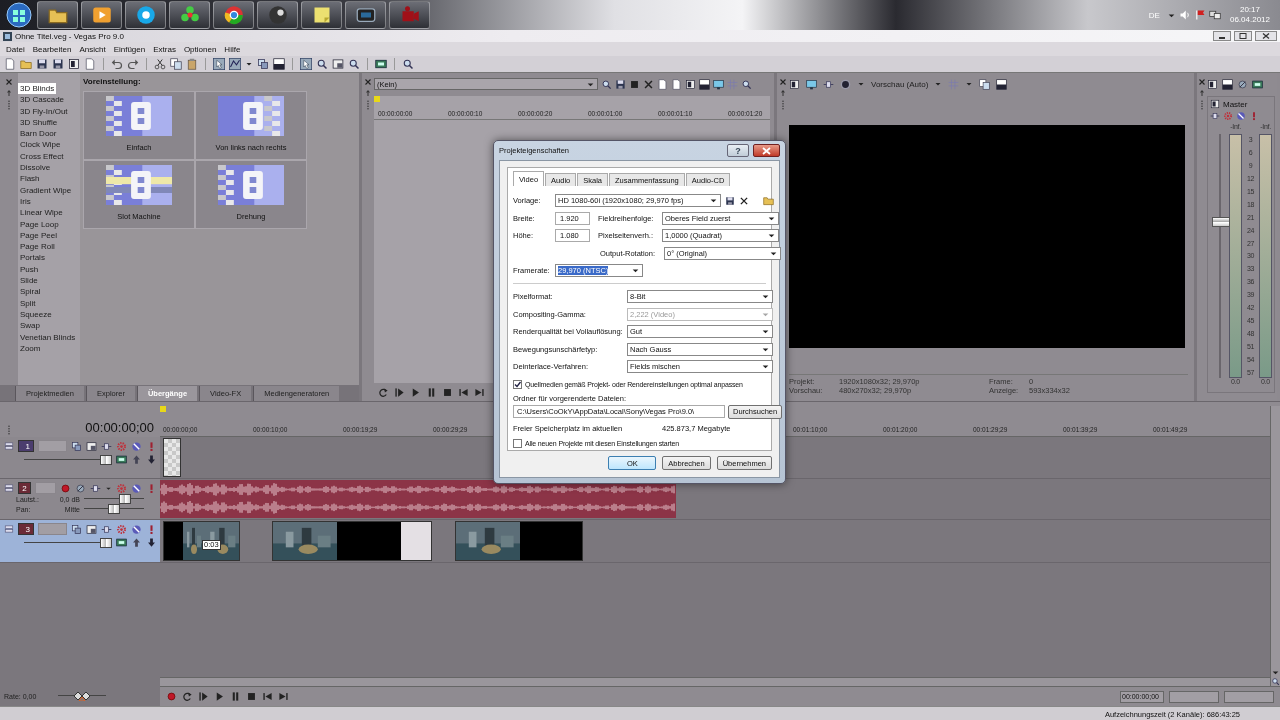  What do you see at coordinates (30, 348) in the screenshot?
I see `transition-item: Zoom` at bounding box center [30, 348].